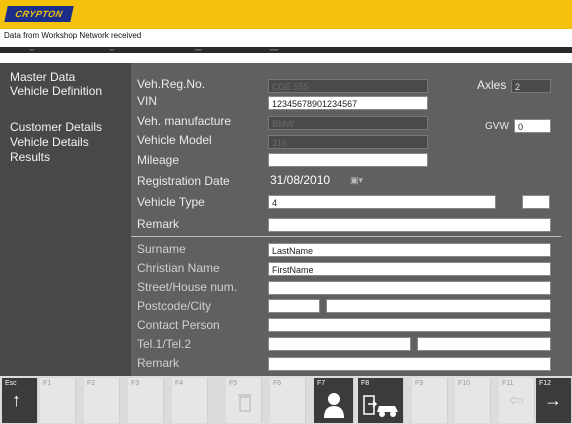  I want to click on sidebar-item-vehicle-details: Vehicle Details, so click(49, 142).